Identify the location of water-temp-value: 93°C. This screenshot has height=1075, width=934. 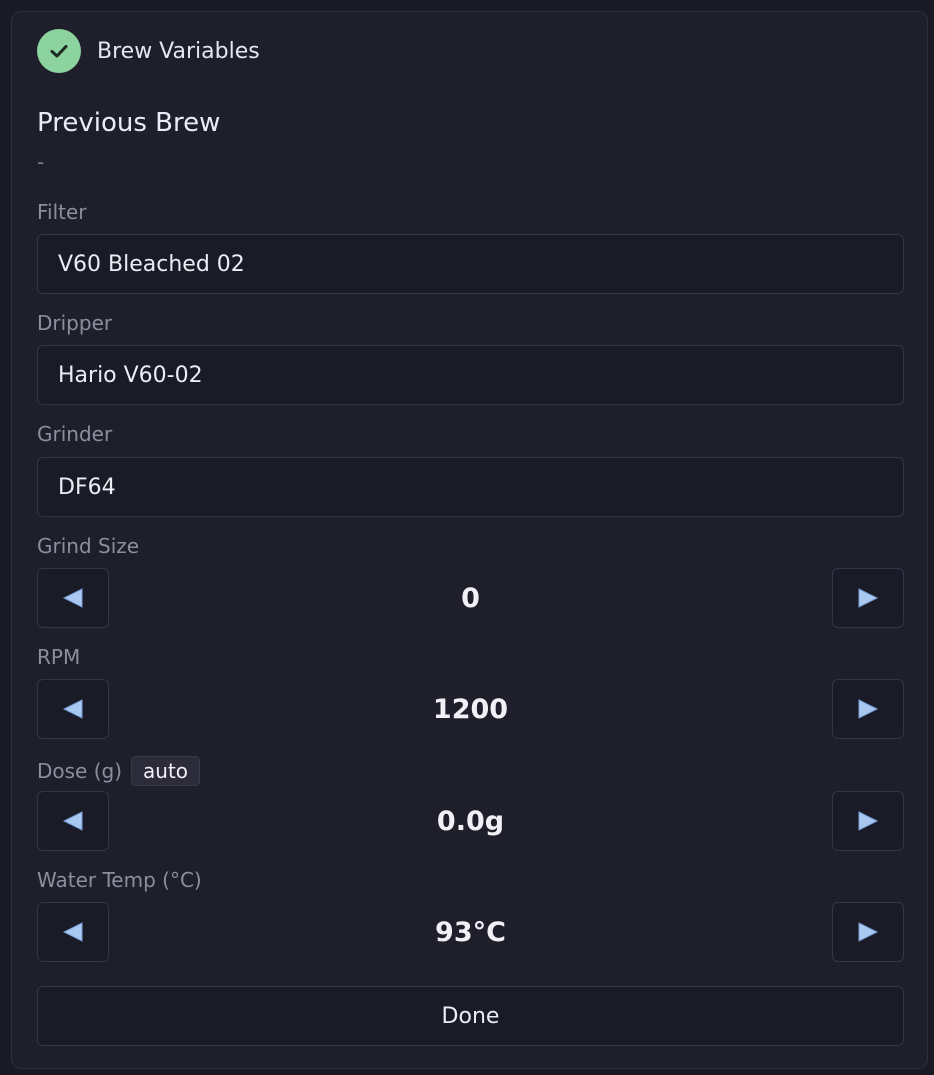
(470, 932).